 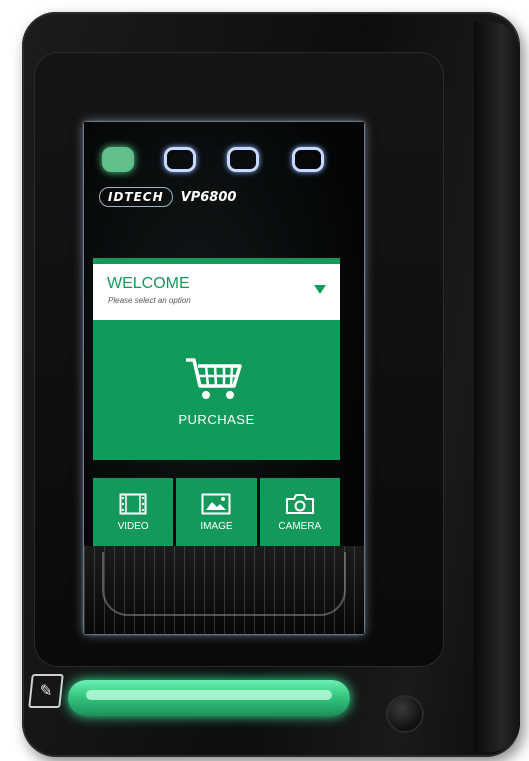 I want to click on media-tiles: VIDEO IMAGE CAMERA, so click(x=216, y=512).